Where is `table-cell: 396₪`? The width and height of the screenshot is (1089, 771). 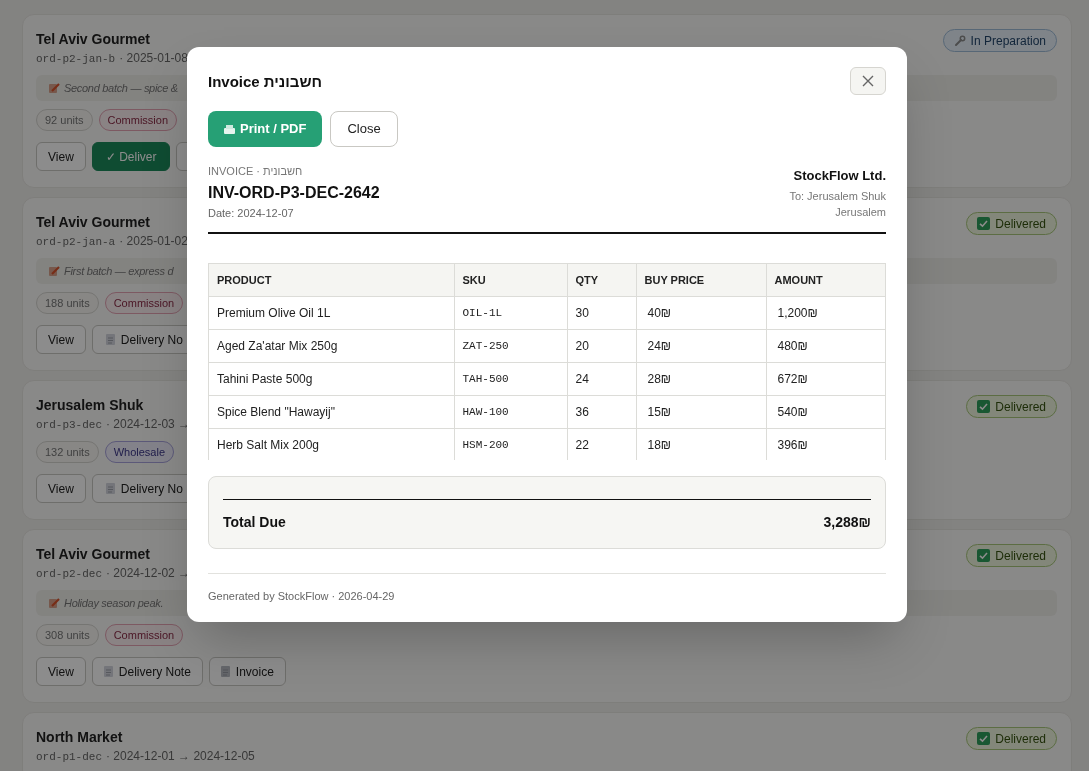
table-cell: 396₪ is located at coordinates (825, 444).